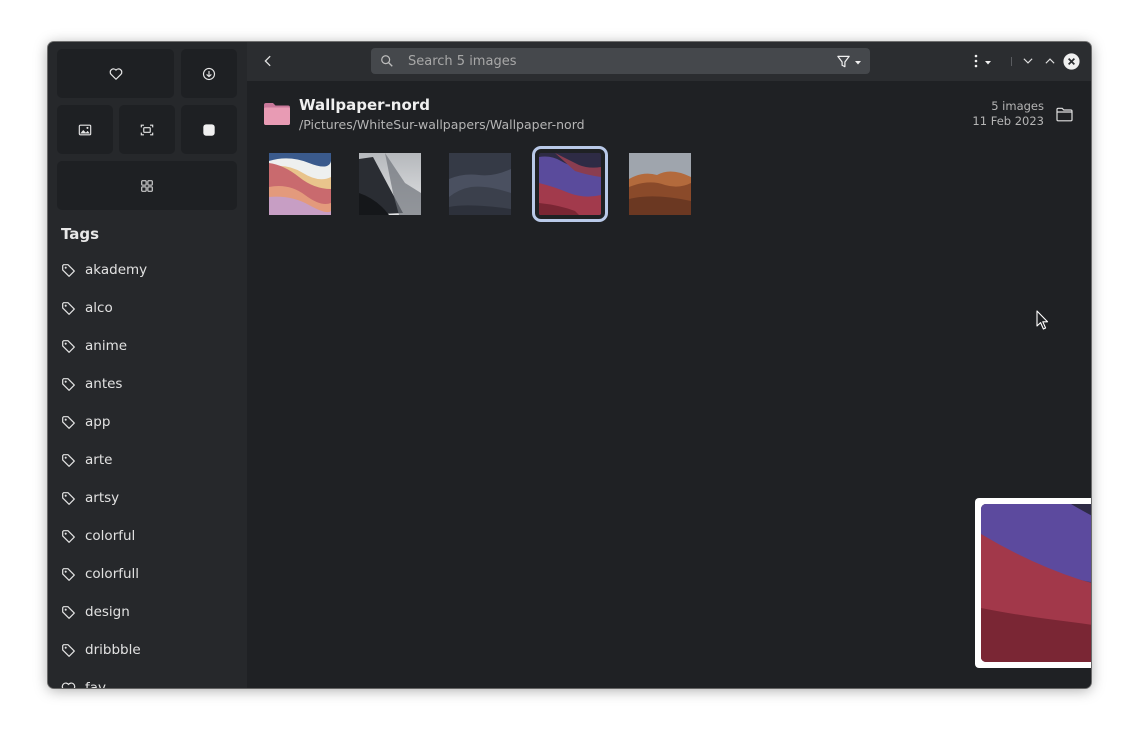  I want to click on tag-item: alco, so click(147, 308).